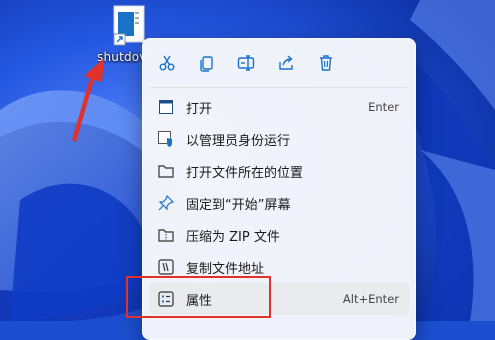  Describe the element at coordinates (383, 107) in the screenshot. I see `menu-item-shortcut: Enter` at that location.